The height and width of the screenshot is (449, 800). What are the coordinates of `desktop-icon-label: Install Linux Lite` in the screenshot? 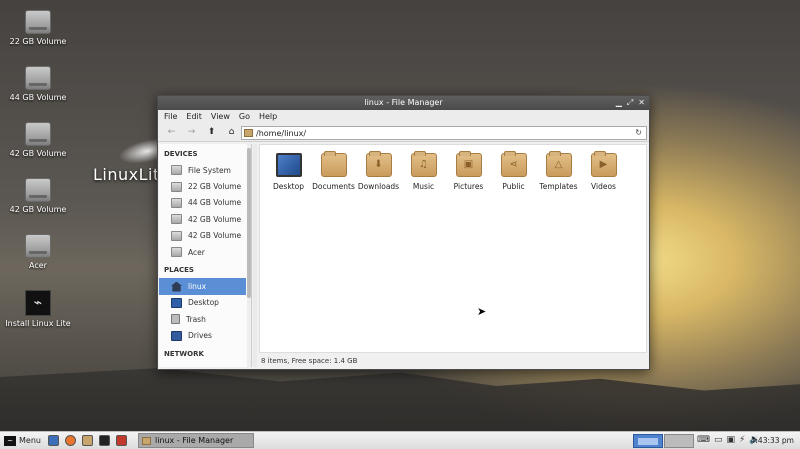 It's located at (38, 323).